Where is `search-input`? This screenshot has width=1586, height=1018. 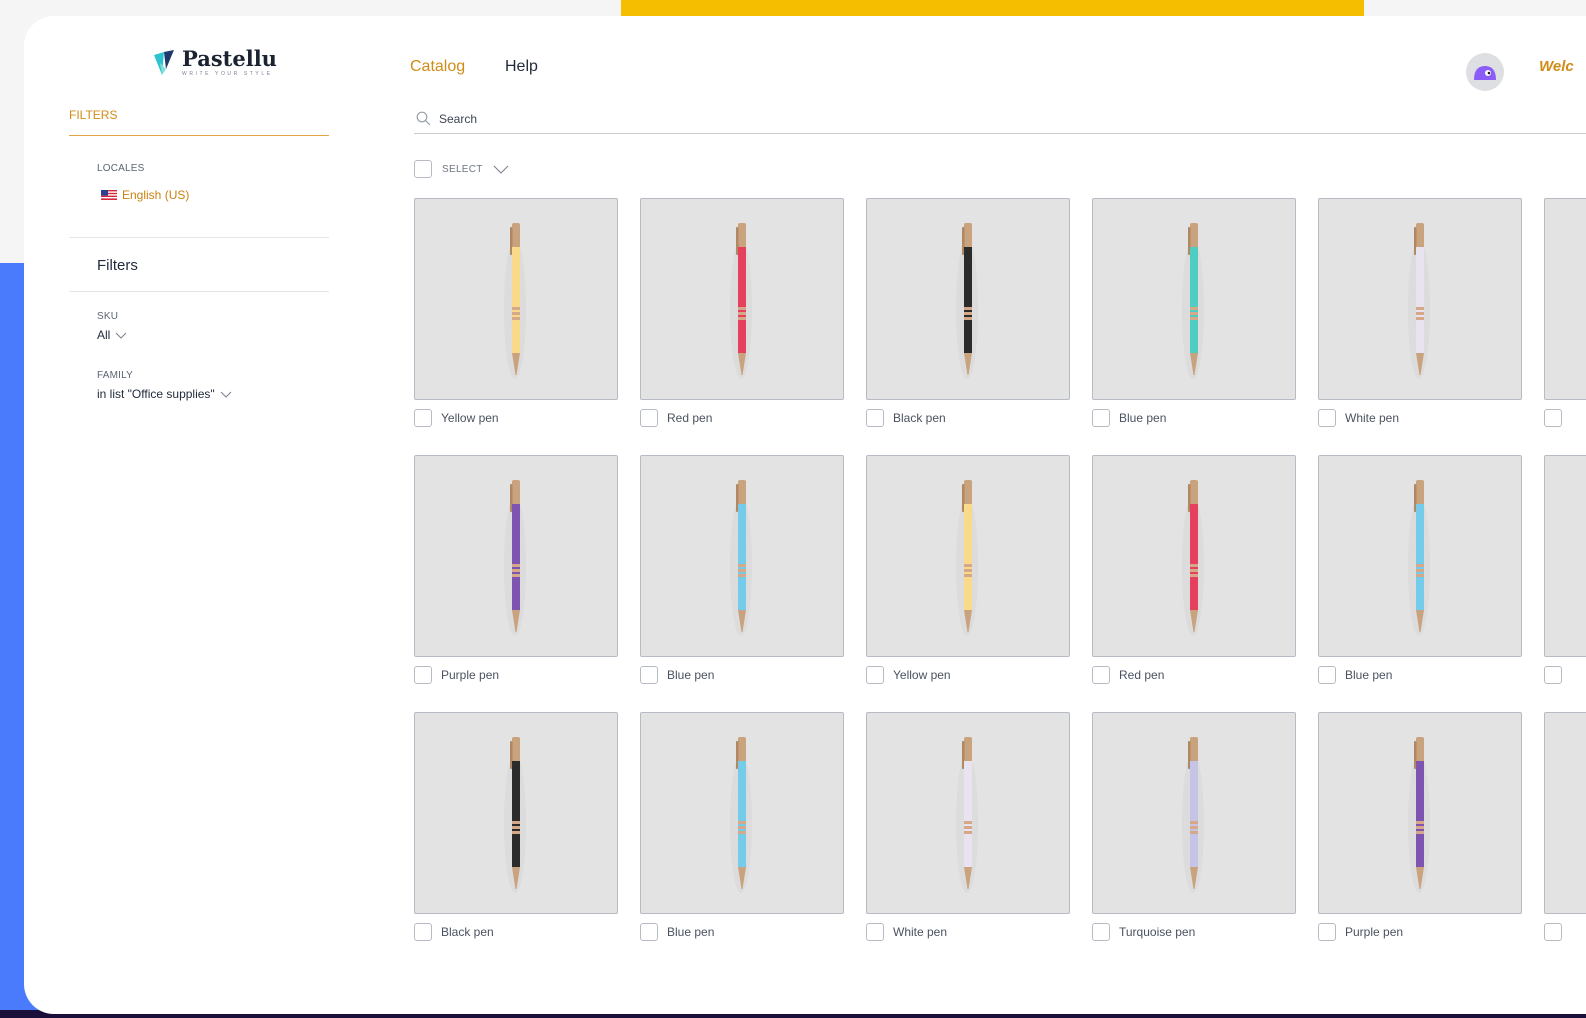
search-input is located at coordinates (739, 118).